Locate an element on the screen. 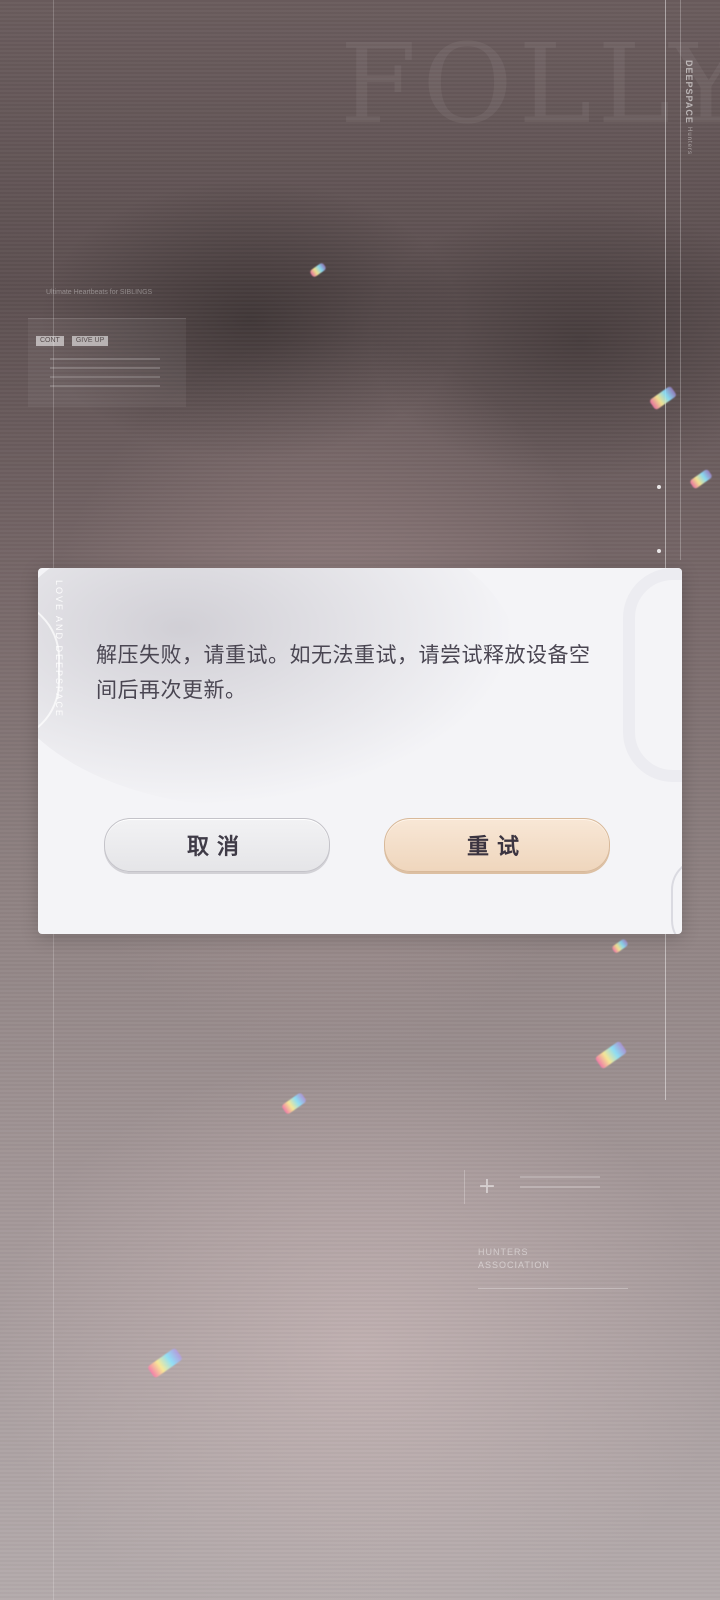  cancel-button: 取消 is located at coordinates (217, 845).